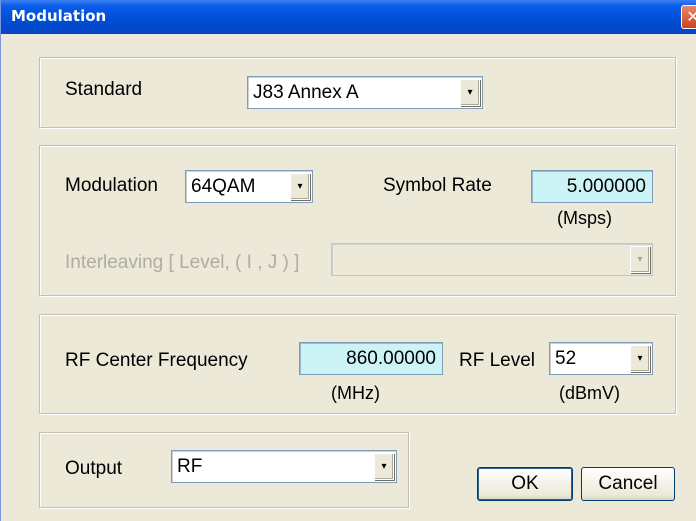 Image resolution: width=696 pixels, height=521 pixels. I want to click on symbol-rate-value: 5.000000, so click(606, 186).